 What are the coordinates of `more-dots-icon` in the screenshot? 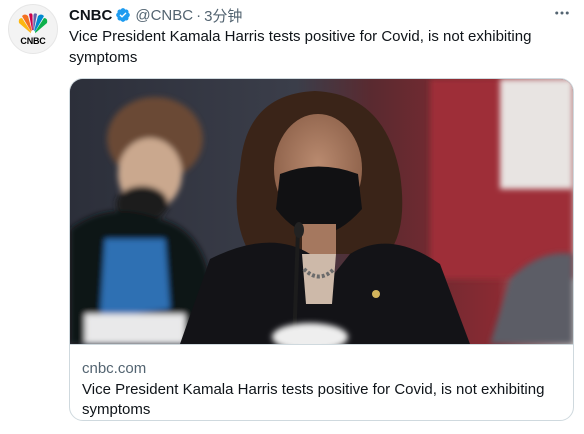 It's located at (562, 13).